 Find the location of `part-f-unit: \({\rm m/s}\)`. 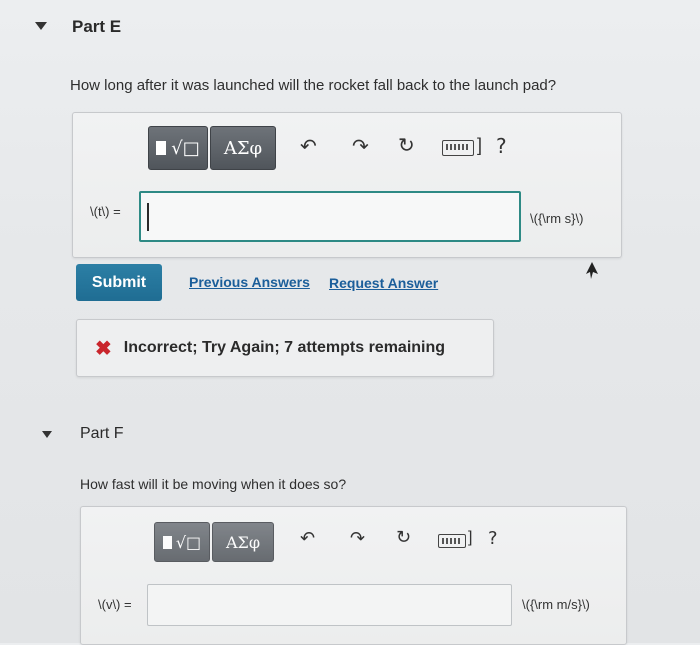

part-f-unit: \({\rm m/s}\) is located at coordinates (556, 604).